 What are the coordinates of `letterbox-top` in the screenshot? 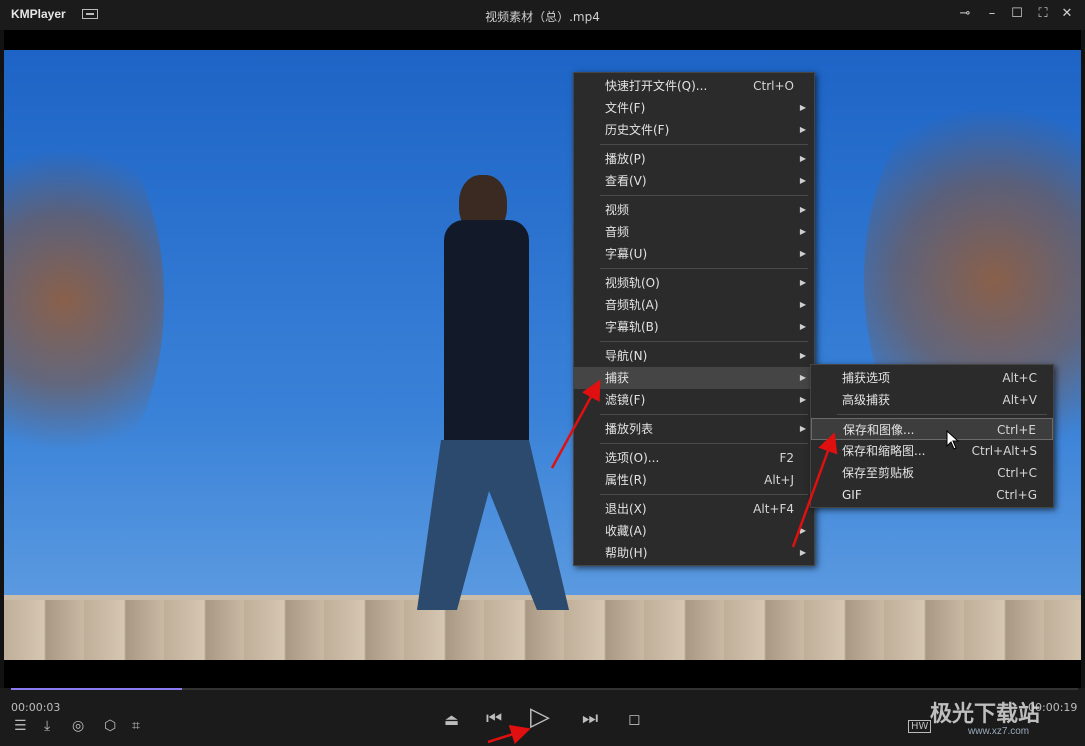 It's located at (542, 40).